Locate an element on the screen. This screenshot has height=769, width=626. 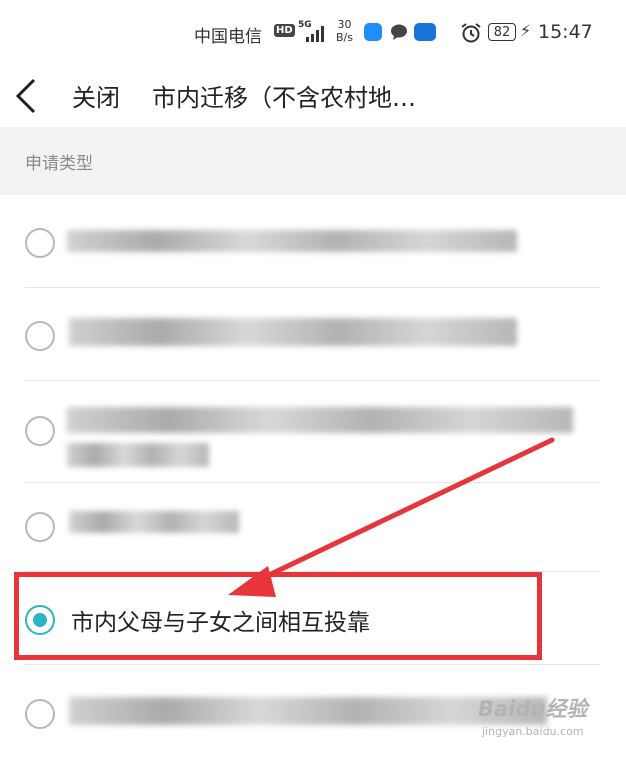
close-button: 关闭 is located at coordinates (96, 95).